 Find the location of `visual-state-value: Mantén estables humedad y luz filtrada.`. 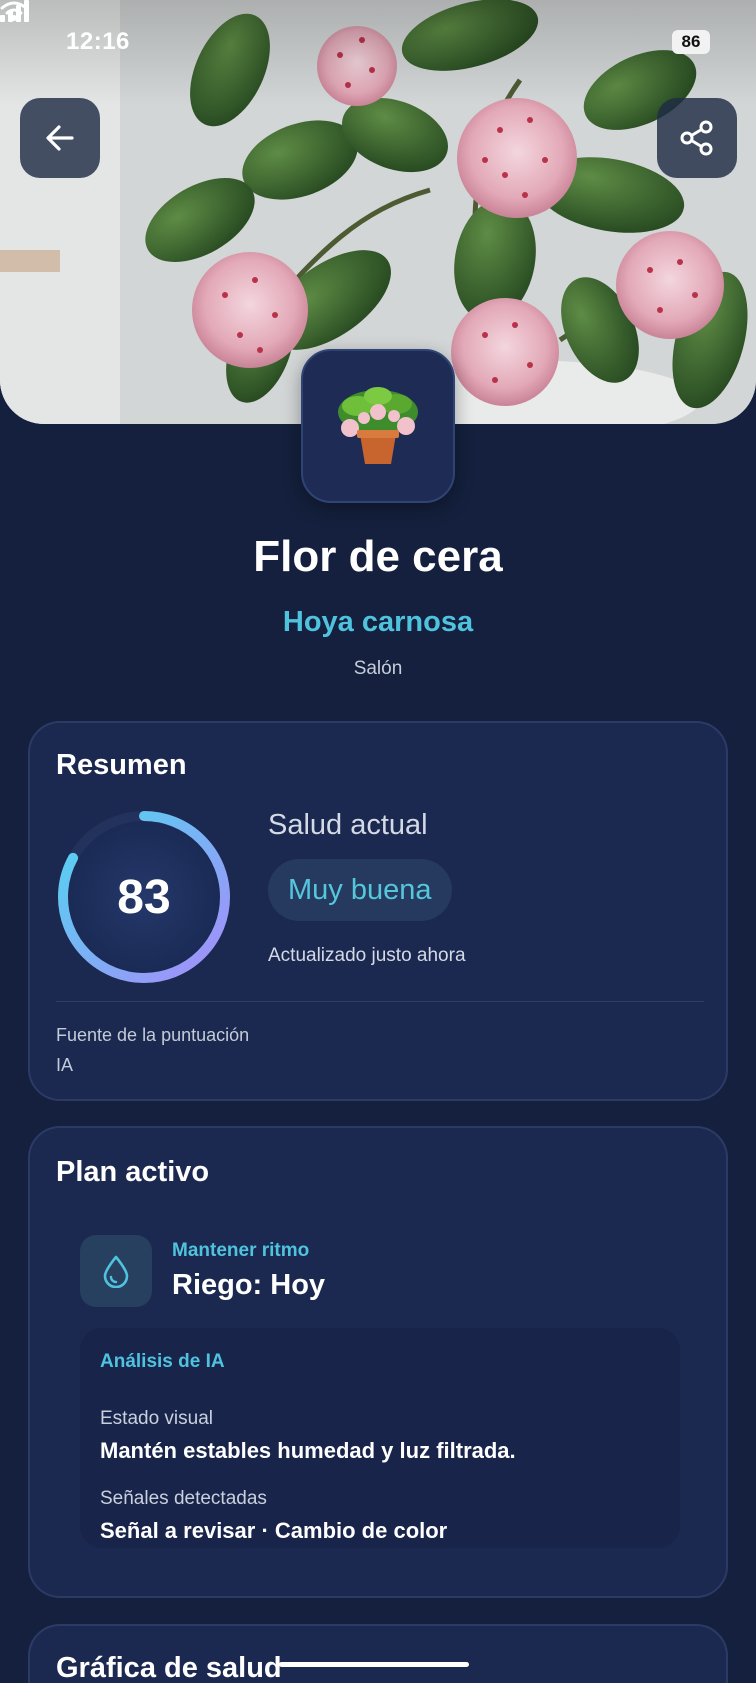

visual-state-value: Mantén estables humedad y luz filtrada. is located at coordinates (308, 1450).